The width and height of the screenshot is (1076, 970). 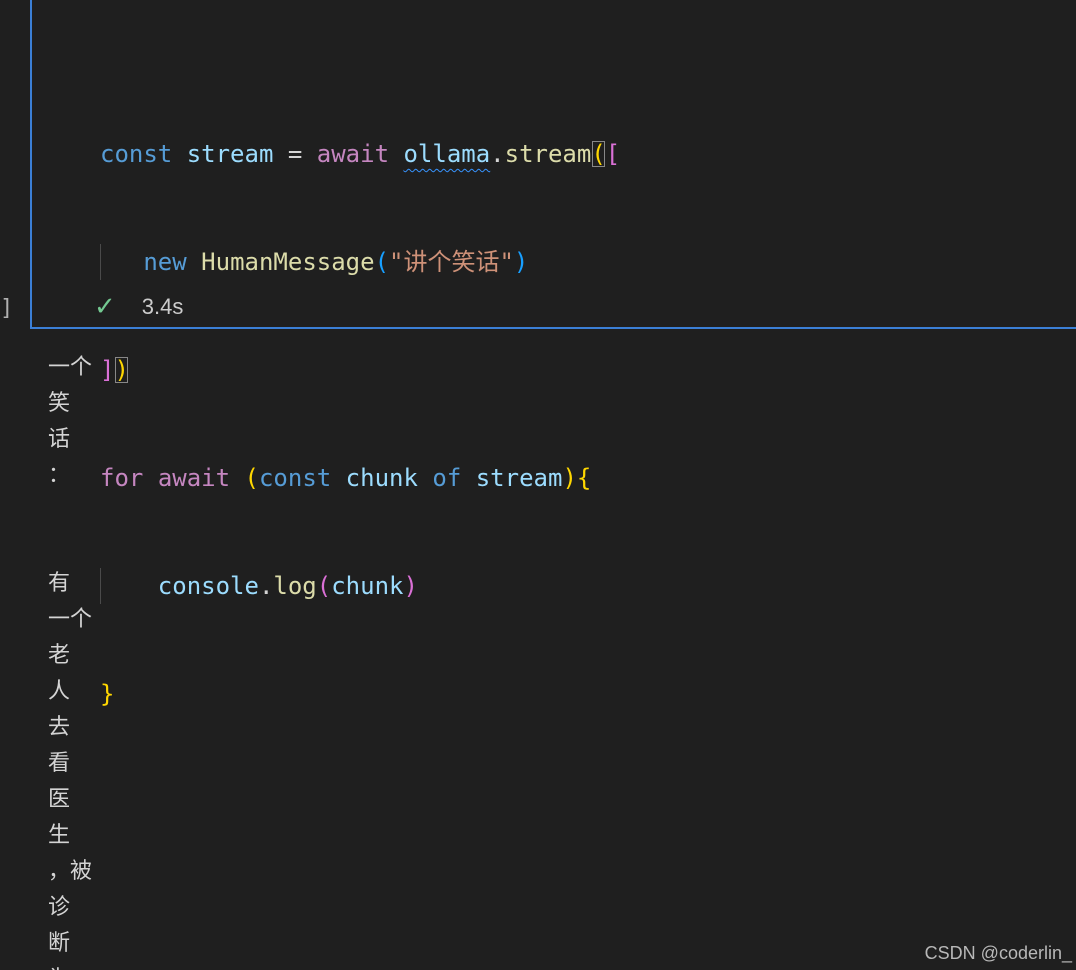 What do you see at coordinates (360, 694) in the screenshot?
I see `code-line-6: }` at bounding box center [360, 694].